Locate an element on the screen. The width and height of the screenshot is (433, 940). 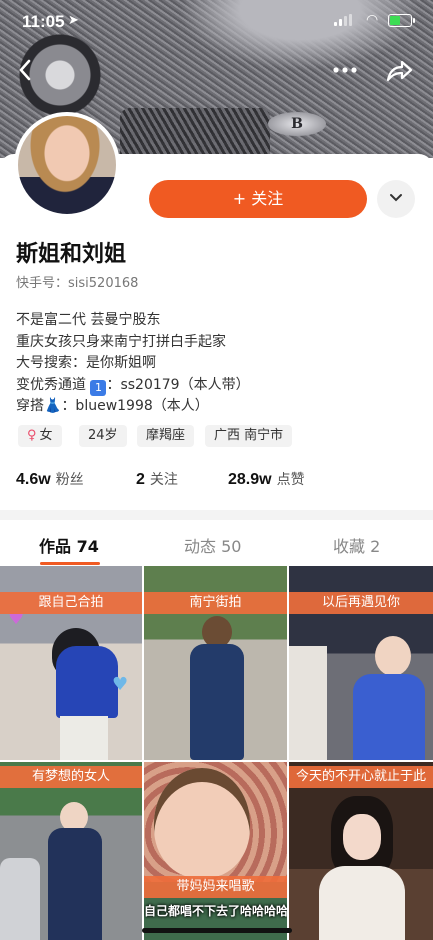
dress-icon: 👗 is located at coordinates (53, 406).